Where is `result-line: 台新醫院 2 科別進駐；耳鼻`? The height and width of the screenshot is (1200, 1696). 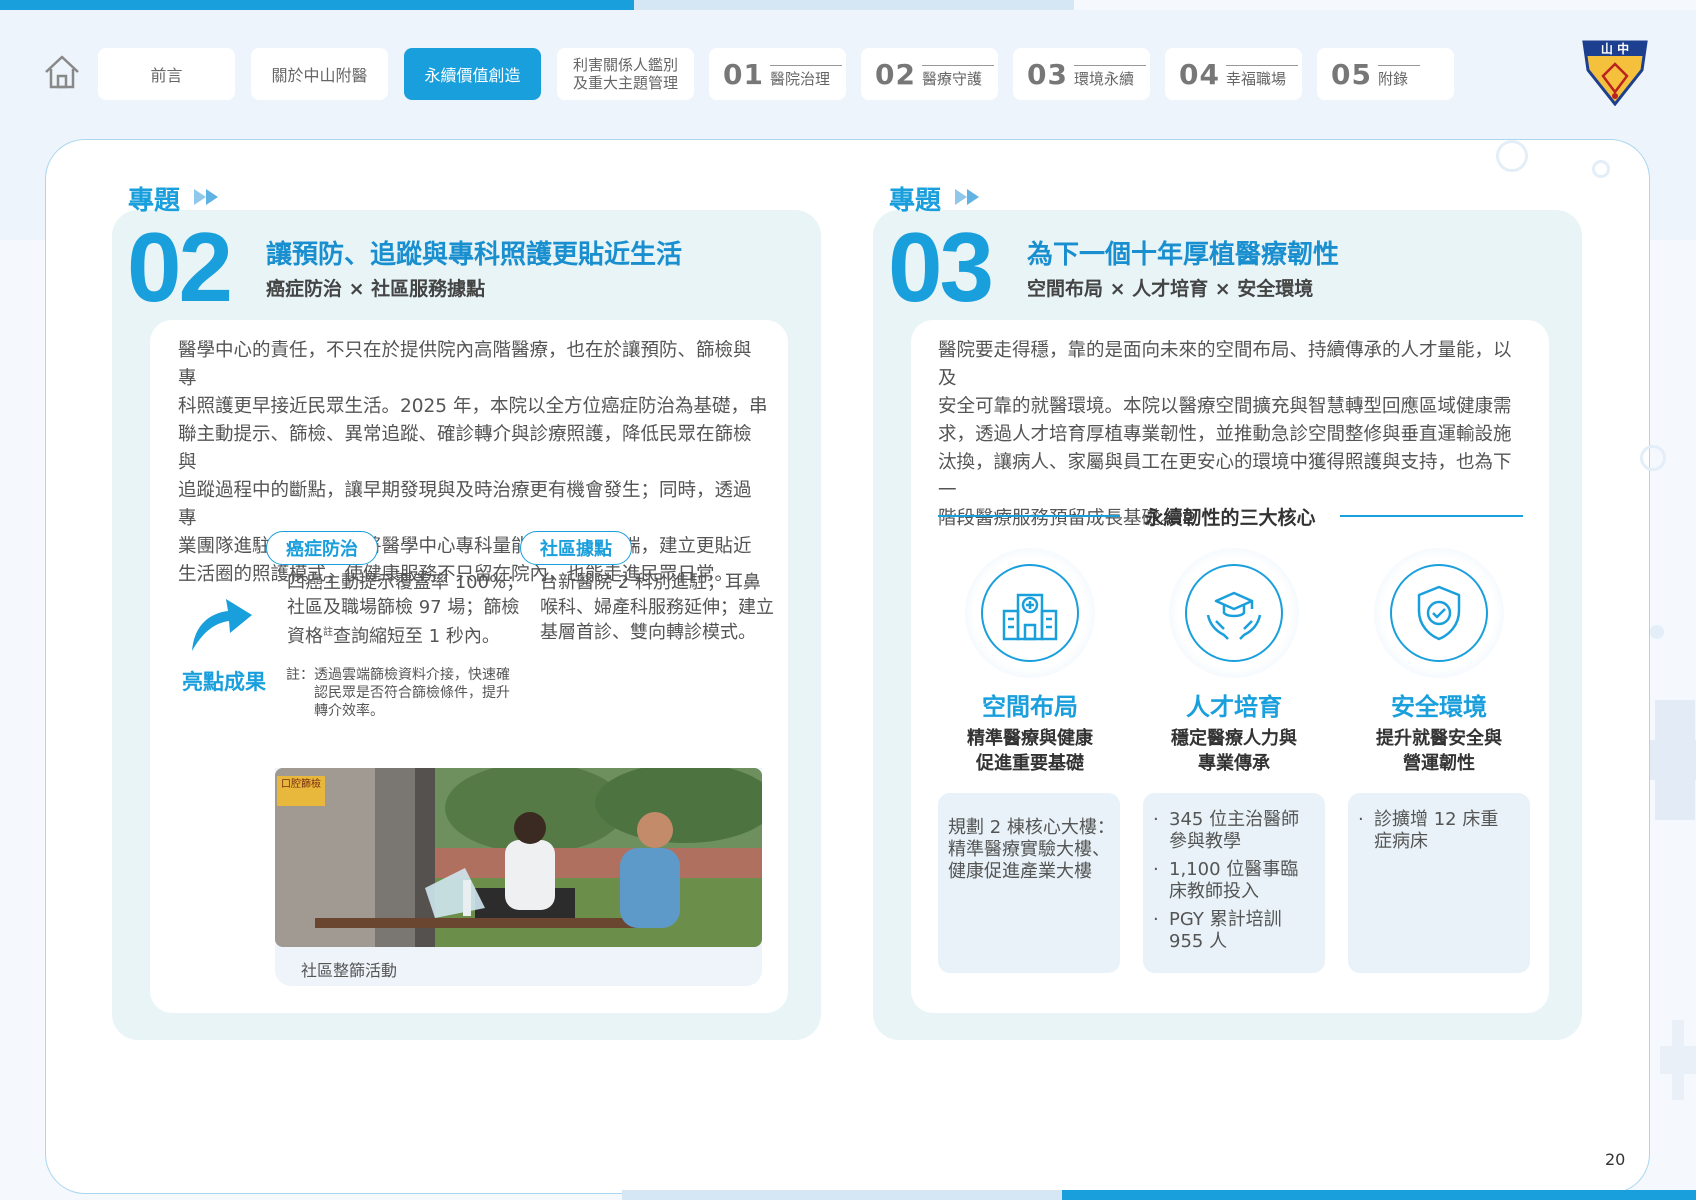
result-line: 台新醫院 2 科別進駐；耳鼻 is located at coordinates (650, 582).